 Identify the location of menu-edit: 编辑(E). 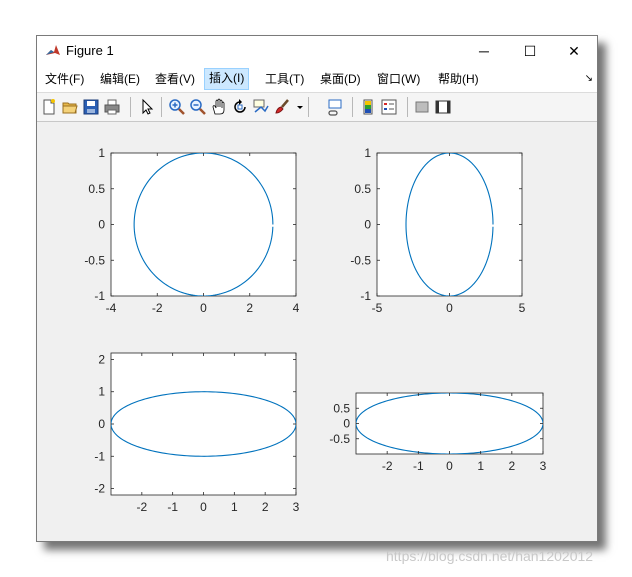
(120, 79).